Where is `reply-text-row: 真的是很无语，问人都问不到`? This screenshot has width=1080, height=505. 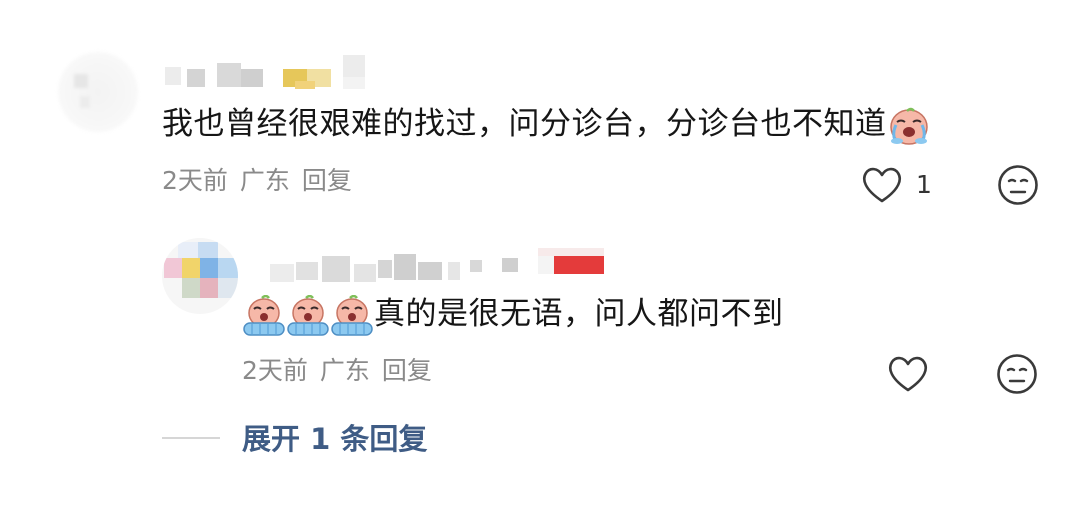
reply-text-row: 真的是很无语，问人都问不到 is located at coordinates (513, 315).